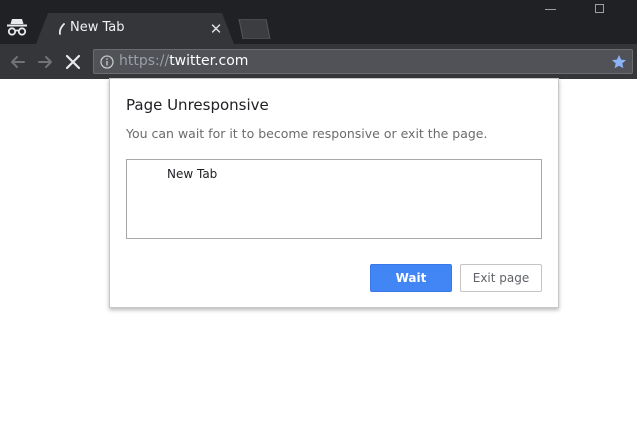 This screenshot has width=637, height=438. I want to click on url-host: twitter.com, so click(209, 61).